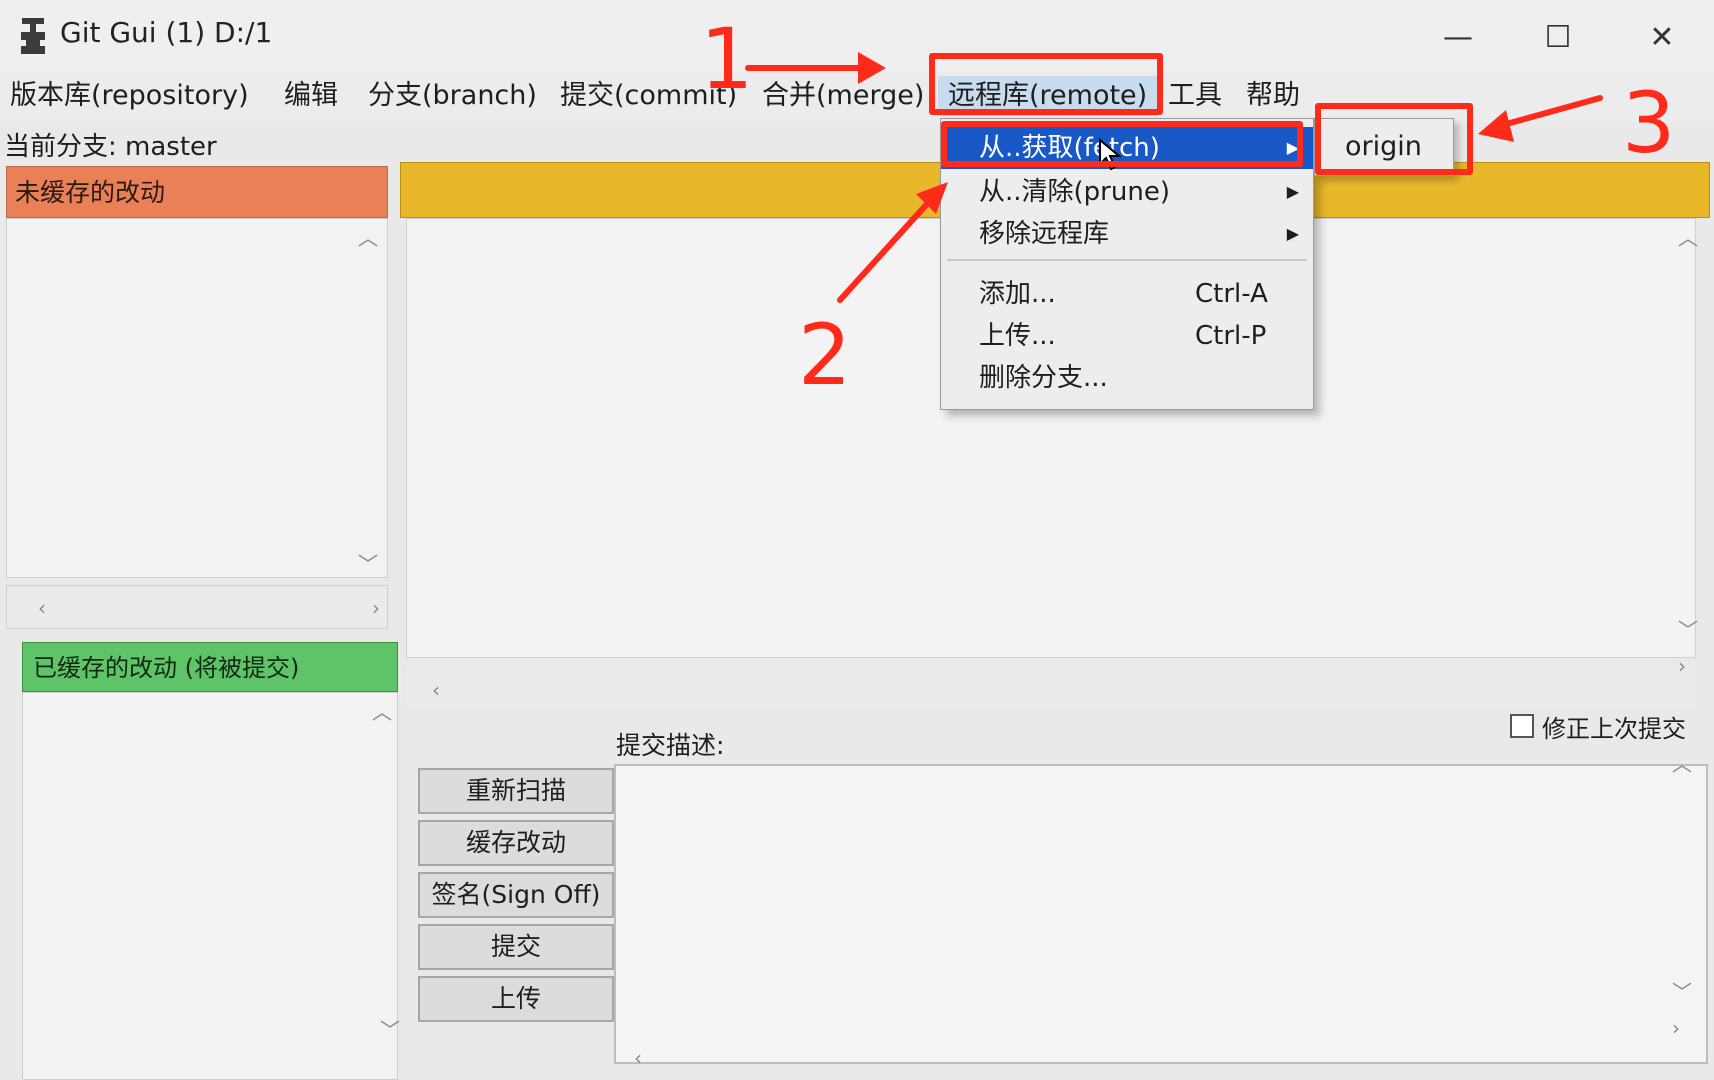 The height and width of the screenshot is (1080, 1714). What do you see at coordinates (1195, 96) in the screenshot?
I see `menu-tools: 工具` at bounding box center [1195, 96].